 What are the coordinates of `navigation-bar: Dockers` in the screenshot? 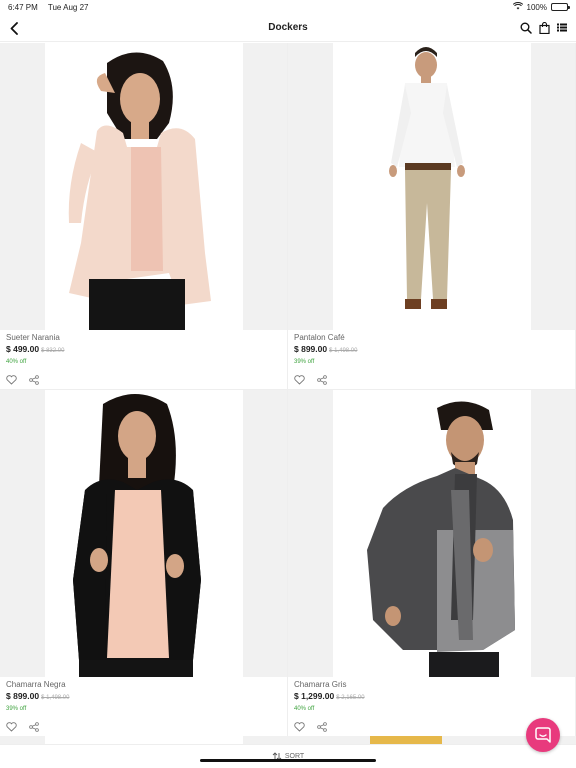 It's located at (288, 28).